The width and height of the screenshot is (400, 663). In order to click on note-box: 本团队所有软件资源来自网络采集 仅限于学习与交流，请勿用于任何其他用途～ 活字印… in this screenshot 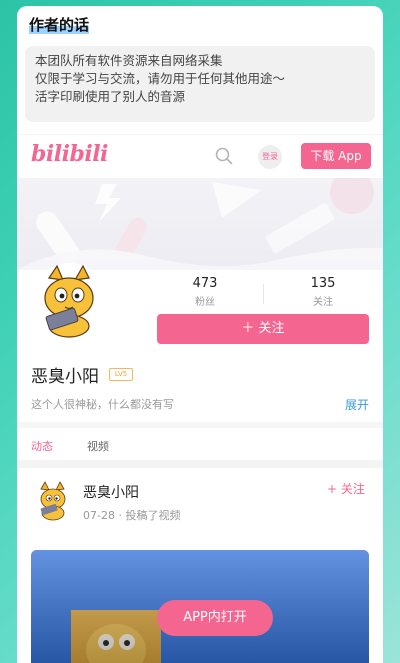, I will do `click(200, 84)`.